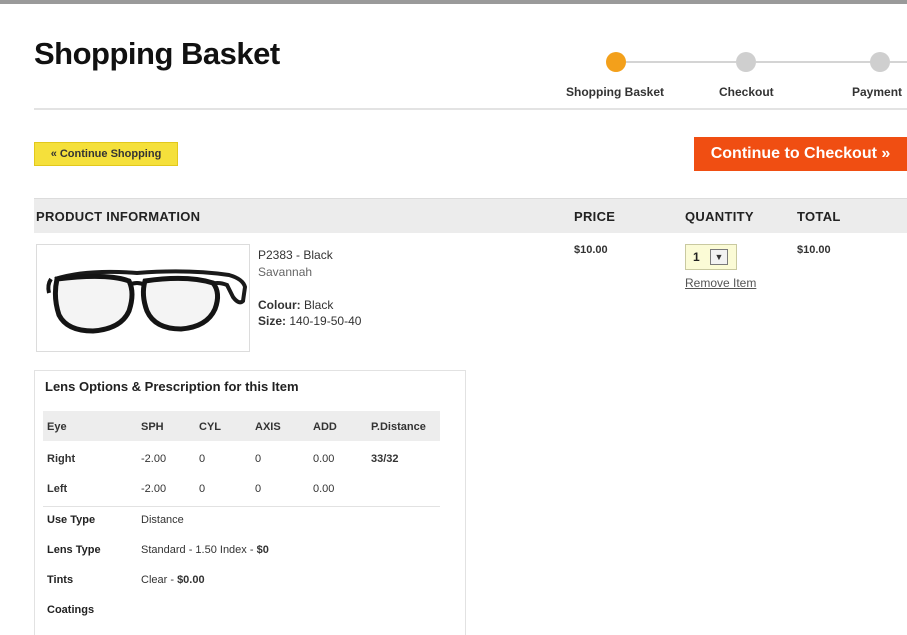  I want to click on rx-header-eye: Eye, so click(57, 427).